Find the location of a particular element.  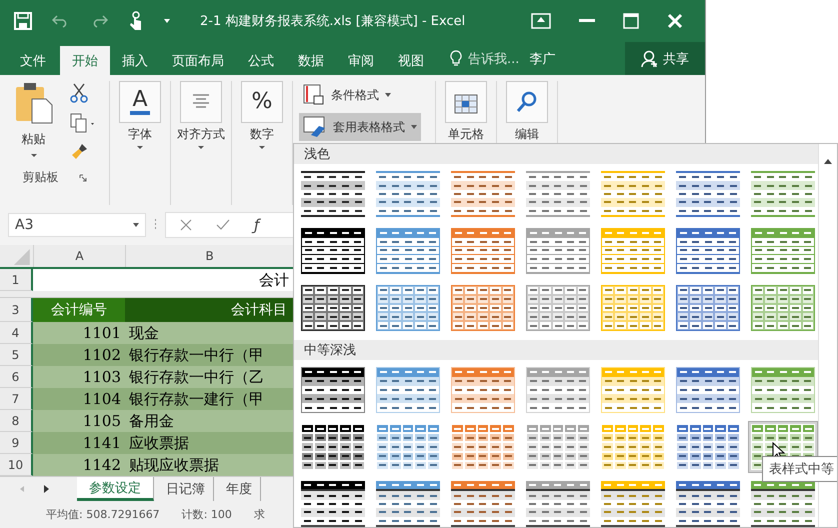

row-header: 5 is located at coordinates (16, 355).